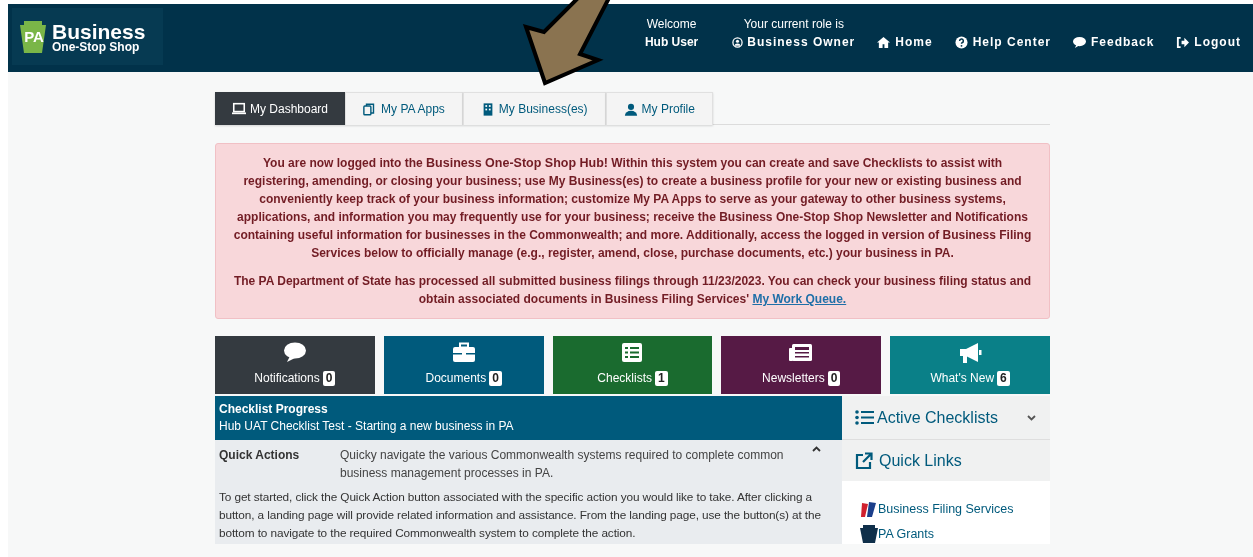 The height and width of the screenshot is (557, 1253). Describe the element at coordinates (463, 352) in the screenshot. I see `briefcase-icon` at that location.